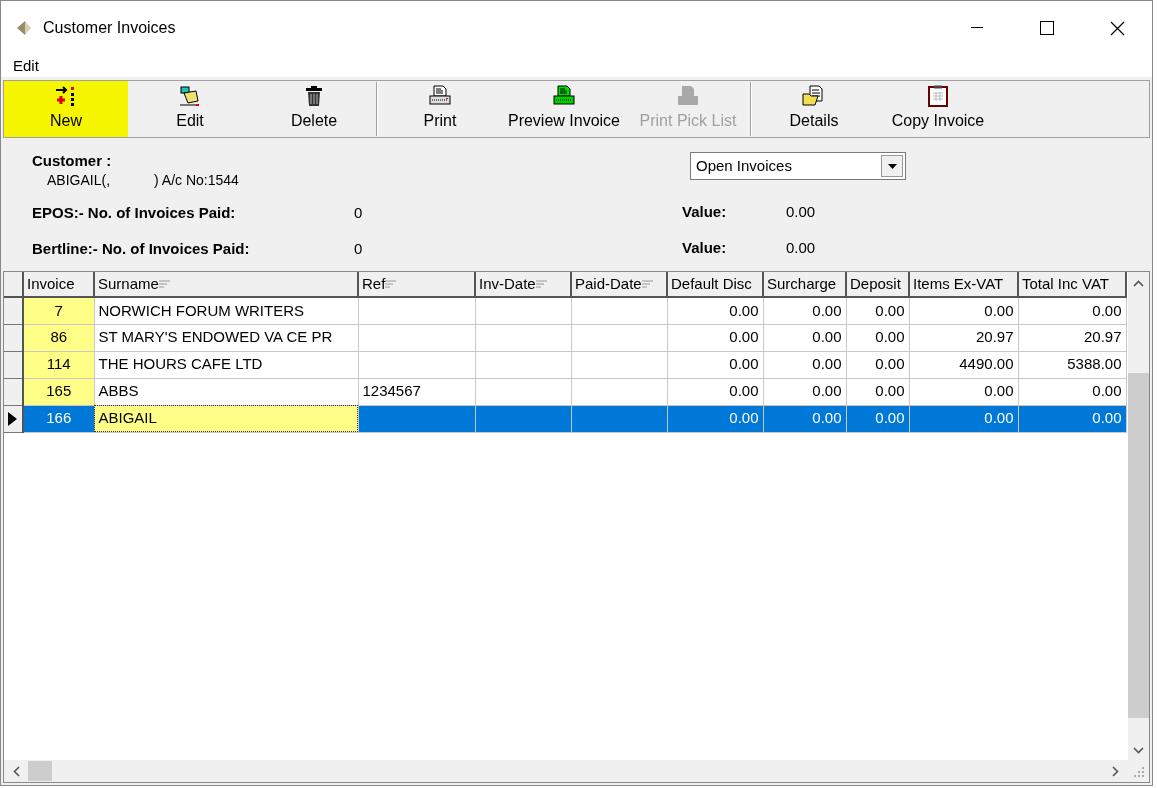  What do you see at coordinates (190, 109) in the screenshot?
I see `toolbar-button: Edit` at bounding box center [190, 109].